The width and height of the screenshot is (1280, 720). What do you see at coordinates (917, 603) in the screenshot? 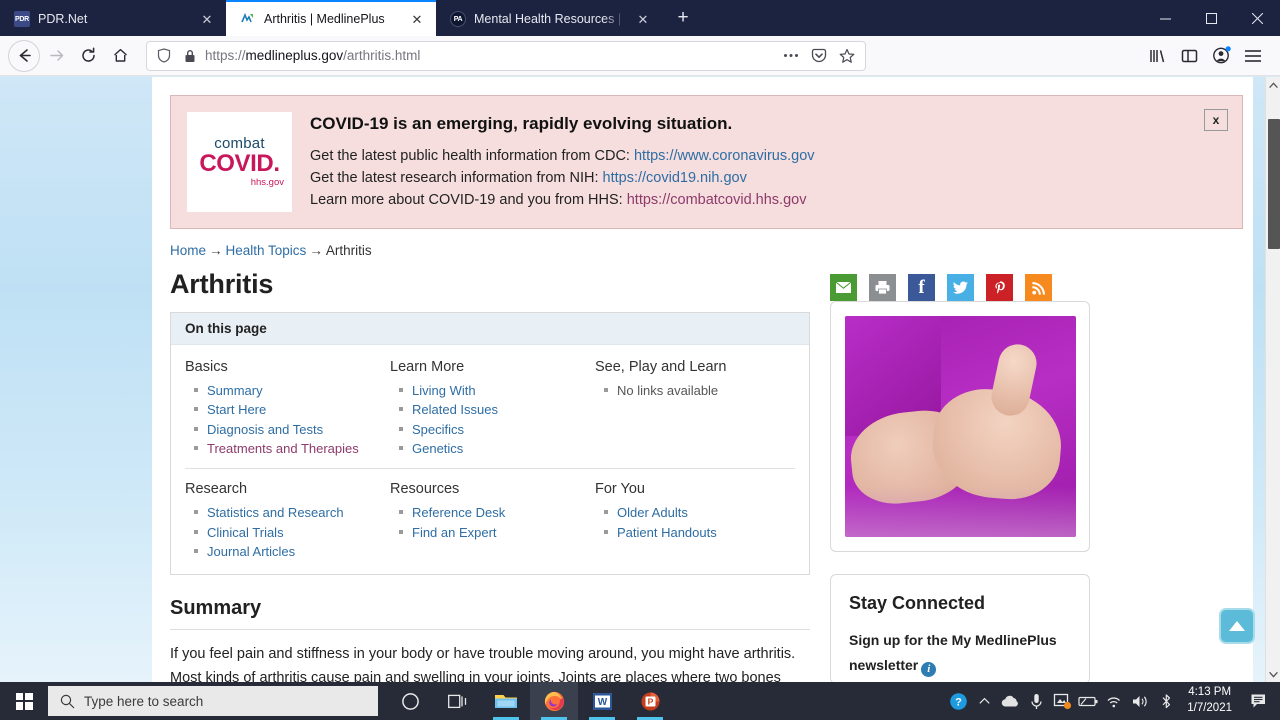
I see `stay-connected-title: Stay Connected` at bounding box center [917, 603].